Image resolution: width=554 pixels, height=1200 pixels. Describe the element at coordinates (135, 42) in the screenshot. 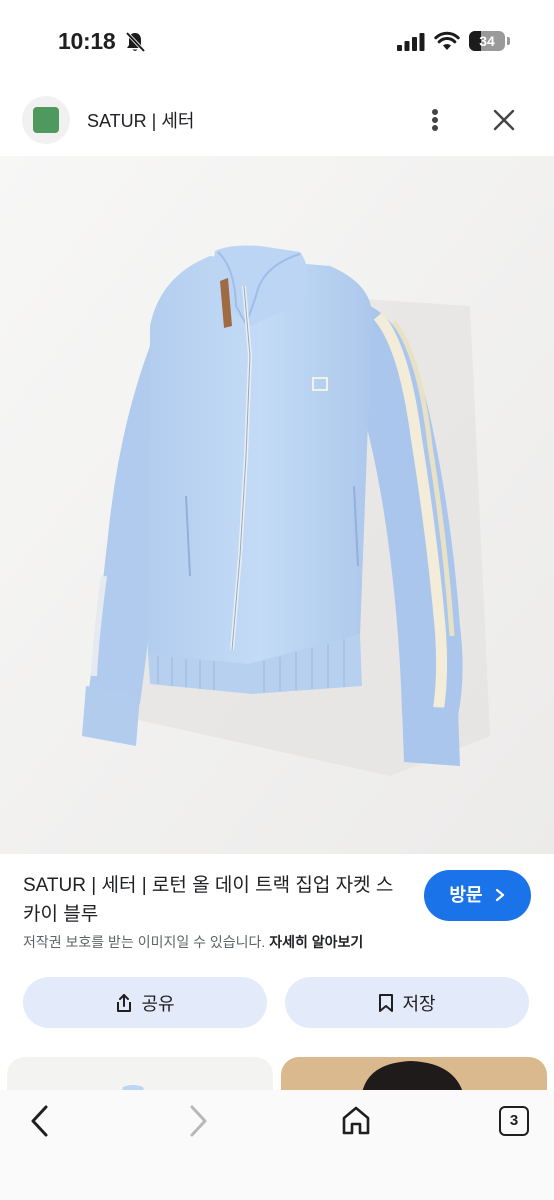

I see `bell-off-icon` at that location.